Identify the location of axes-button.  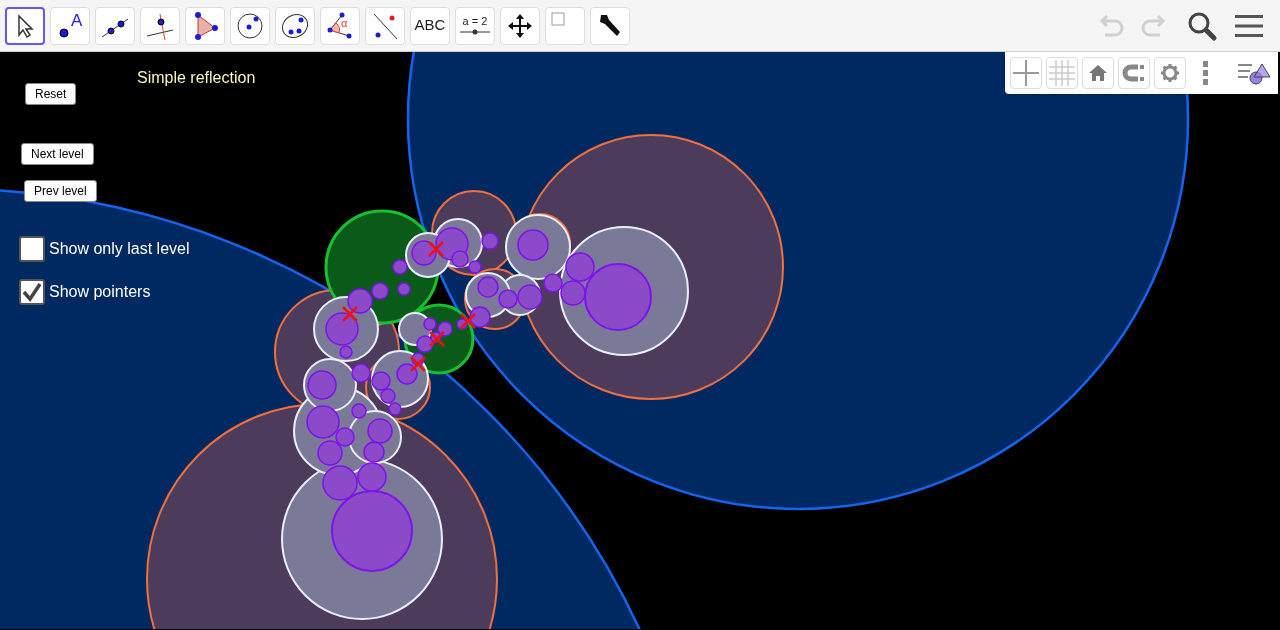
(1026, 73).